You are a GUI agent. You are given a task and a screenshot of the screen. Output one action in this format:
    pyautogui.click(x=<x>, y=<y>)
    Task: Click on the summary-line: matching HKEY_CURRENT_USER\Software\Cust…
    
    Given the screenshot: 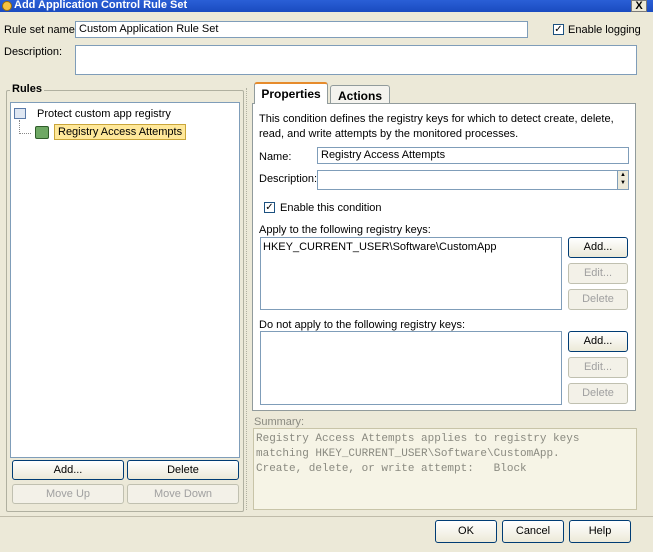 What is the action you would take?
    pyautogui.click(x=408, y=454)
    